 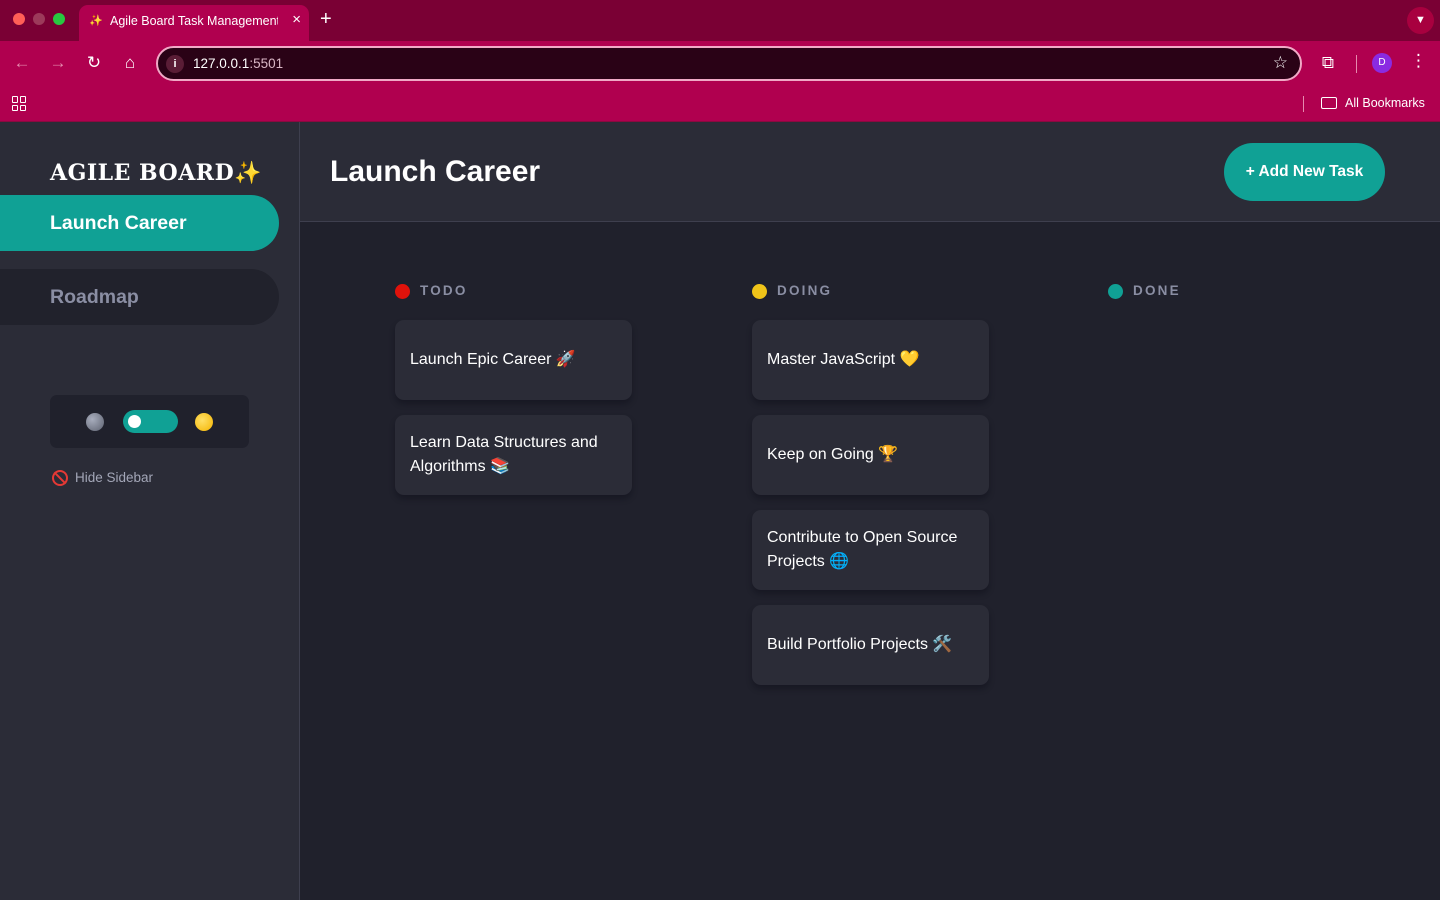 I want to click on browser-tabstrip: ✨ Agile Board Task Management × + ▼, so click(x=720, y=20).